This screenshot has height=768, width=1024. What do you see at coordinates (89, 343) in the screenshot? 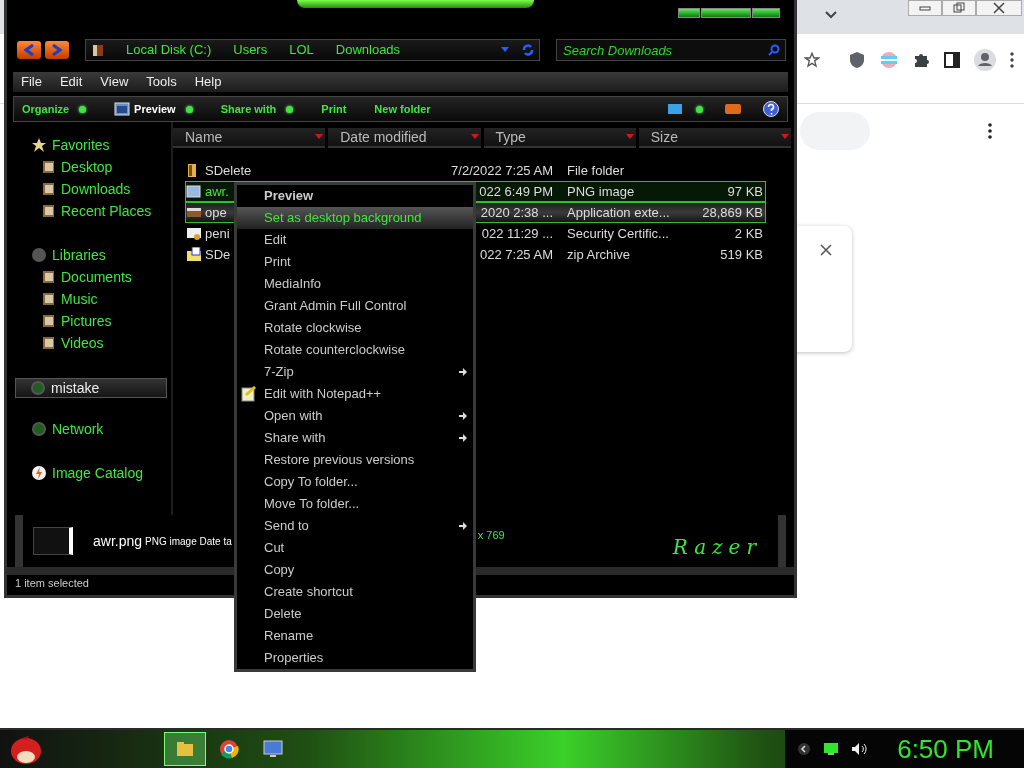
I see `sidebar-item: Videos` at bounding box center [89, 343].